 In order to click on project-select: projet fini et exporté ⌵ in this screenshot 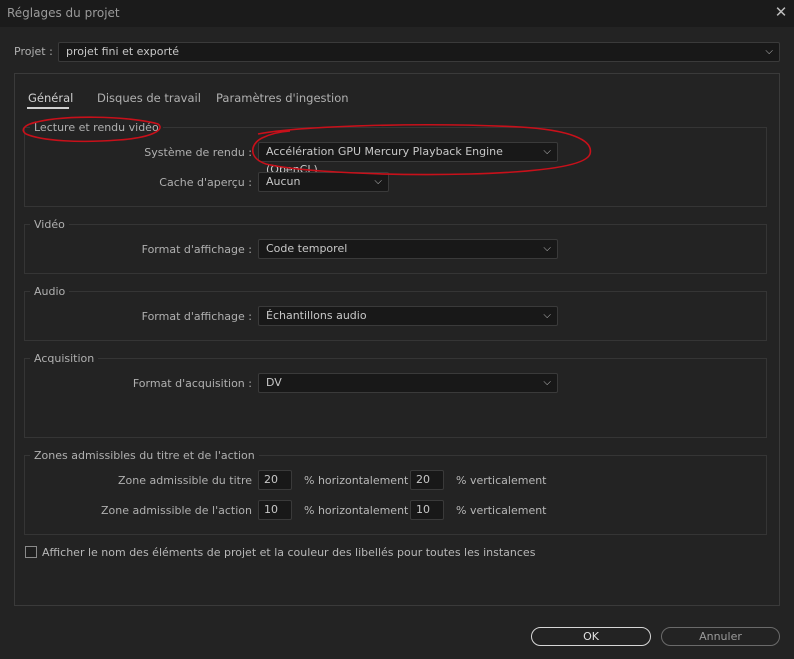, I will do `click(419, 52)`.